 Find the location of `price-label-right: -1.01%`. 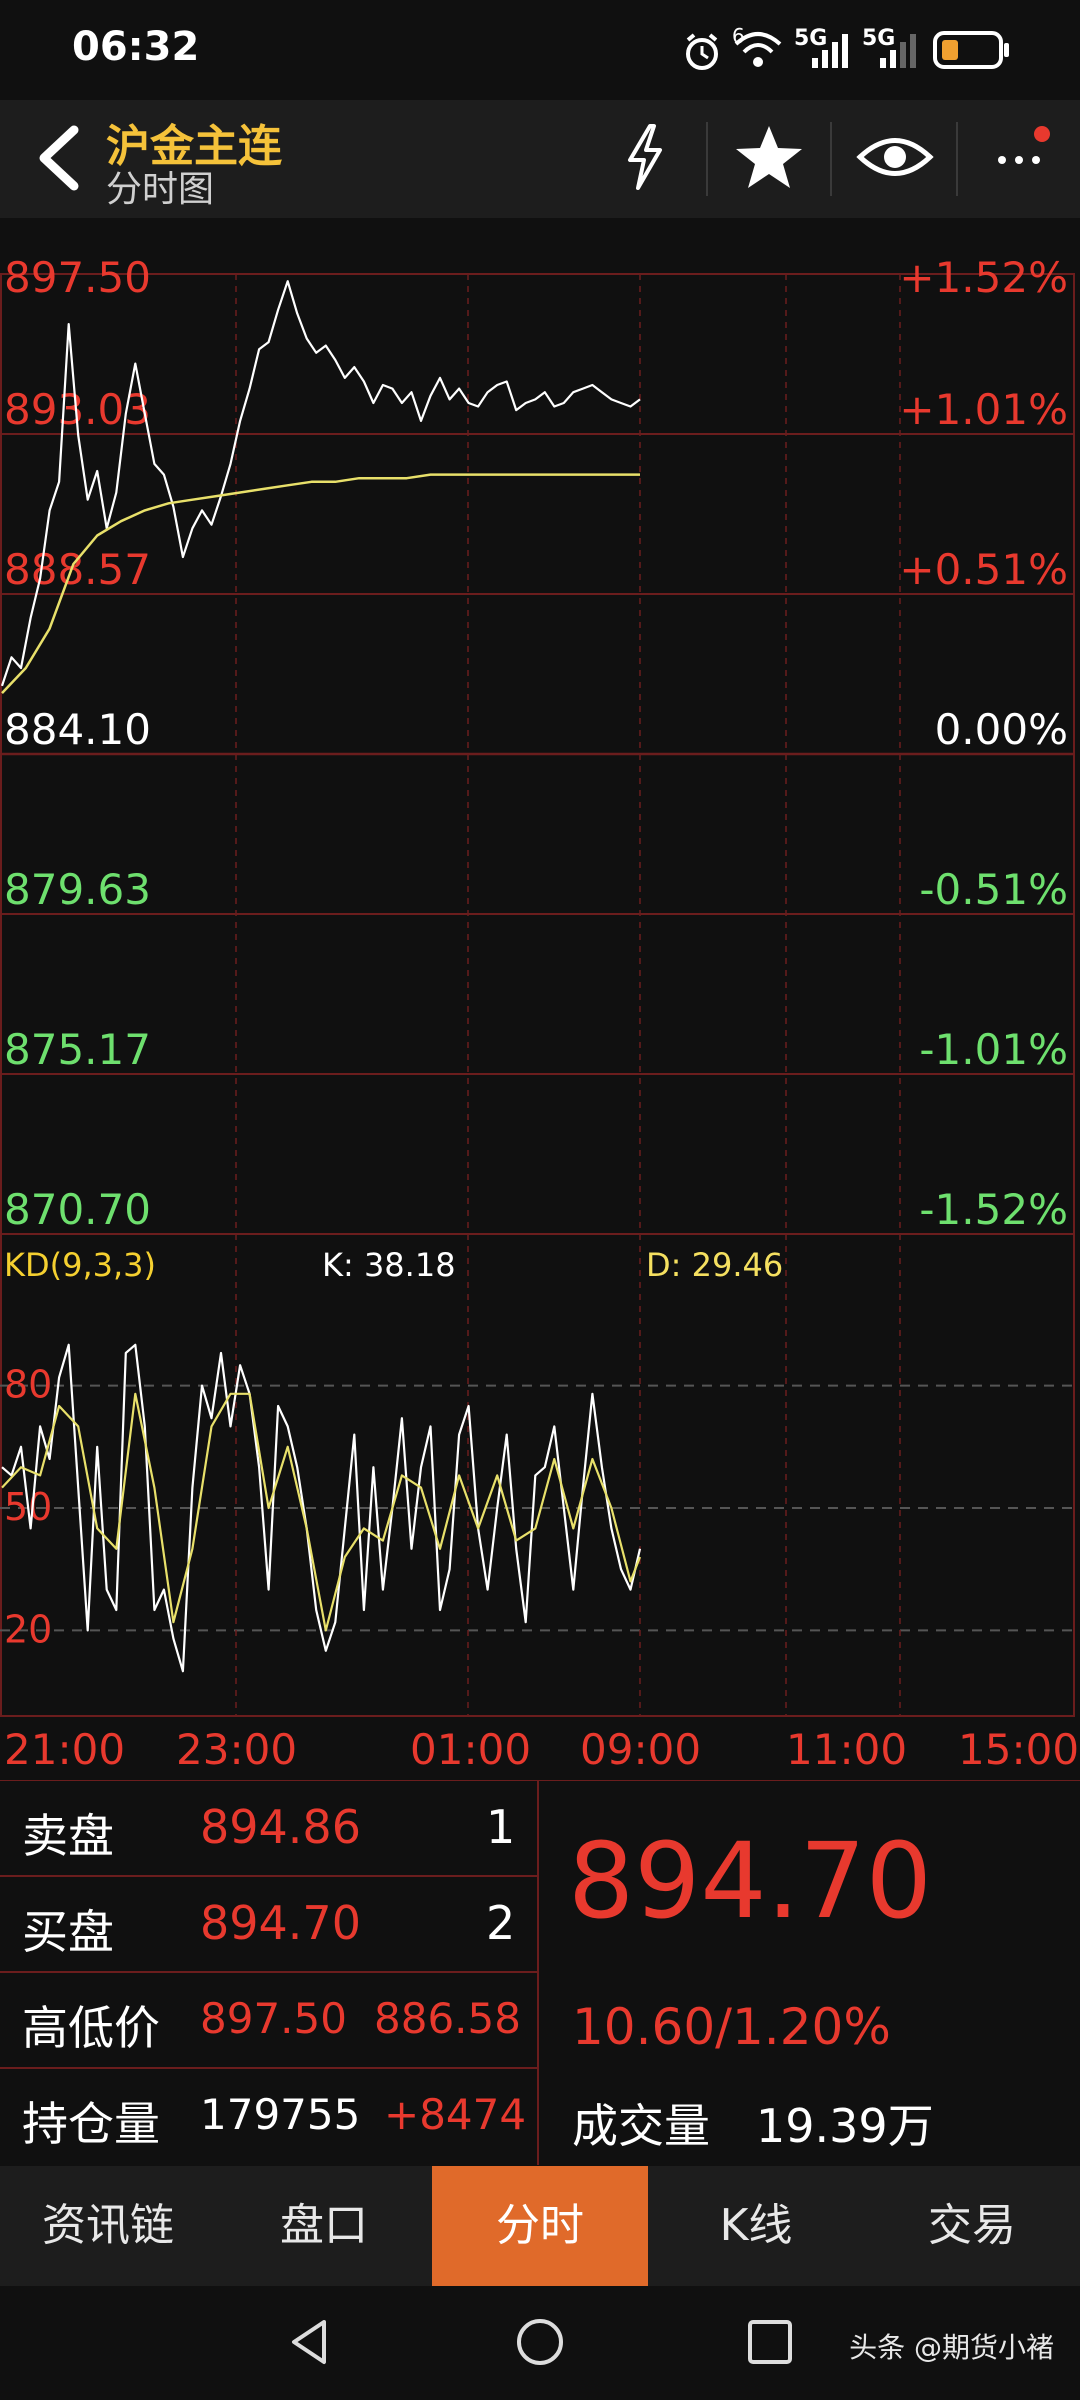

price-label-right: -1.01% is located at coordinates (993, 1049).